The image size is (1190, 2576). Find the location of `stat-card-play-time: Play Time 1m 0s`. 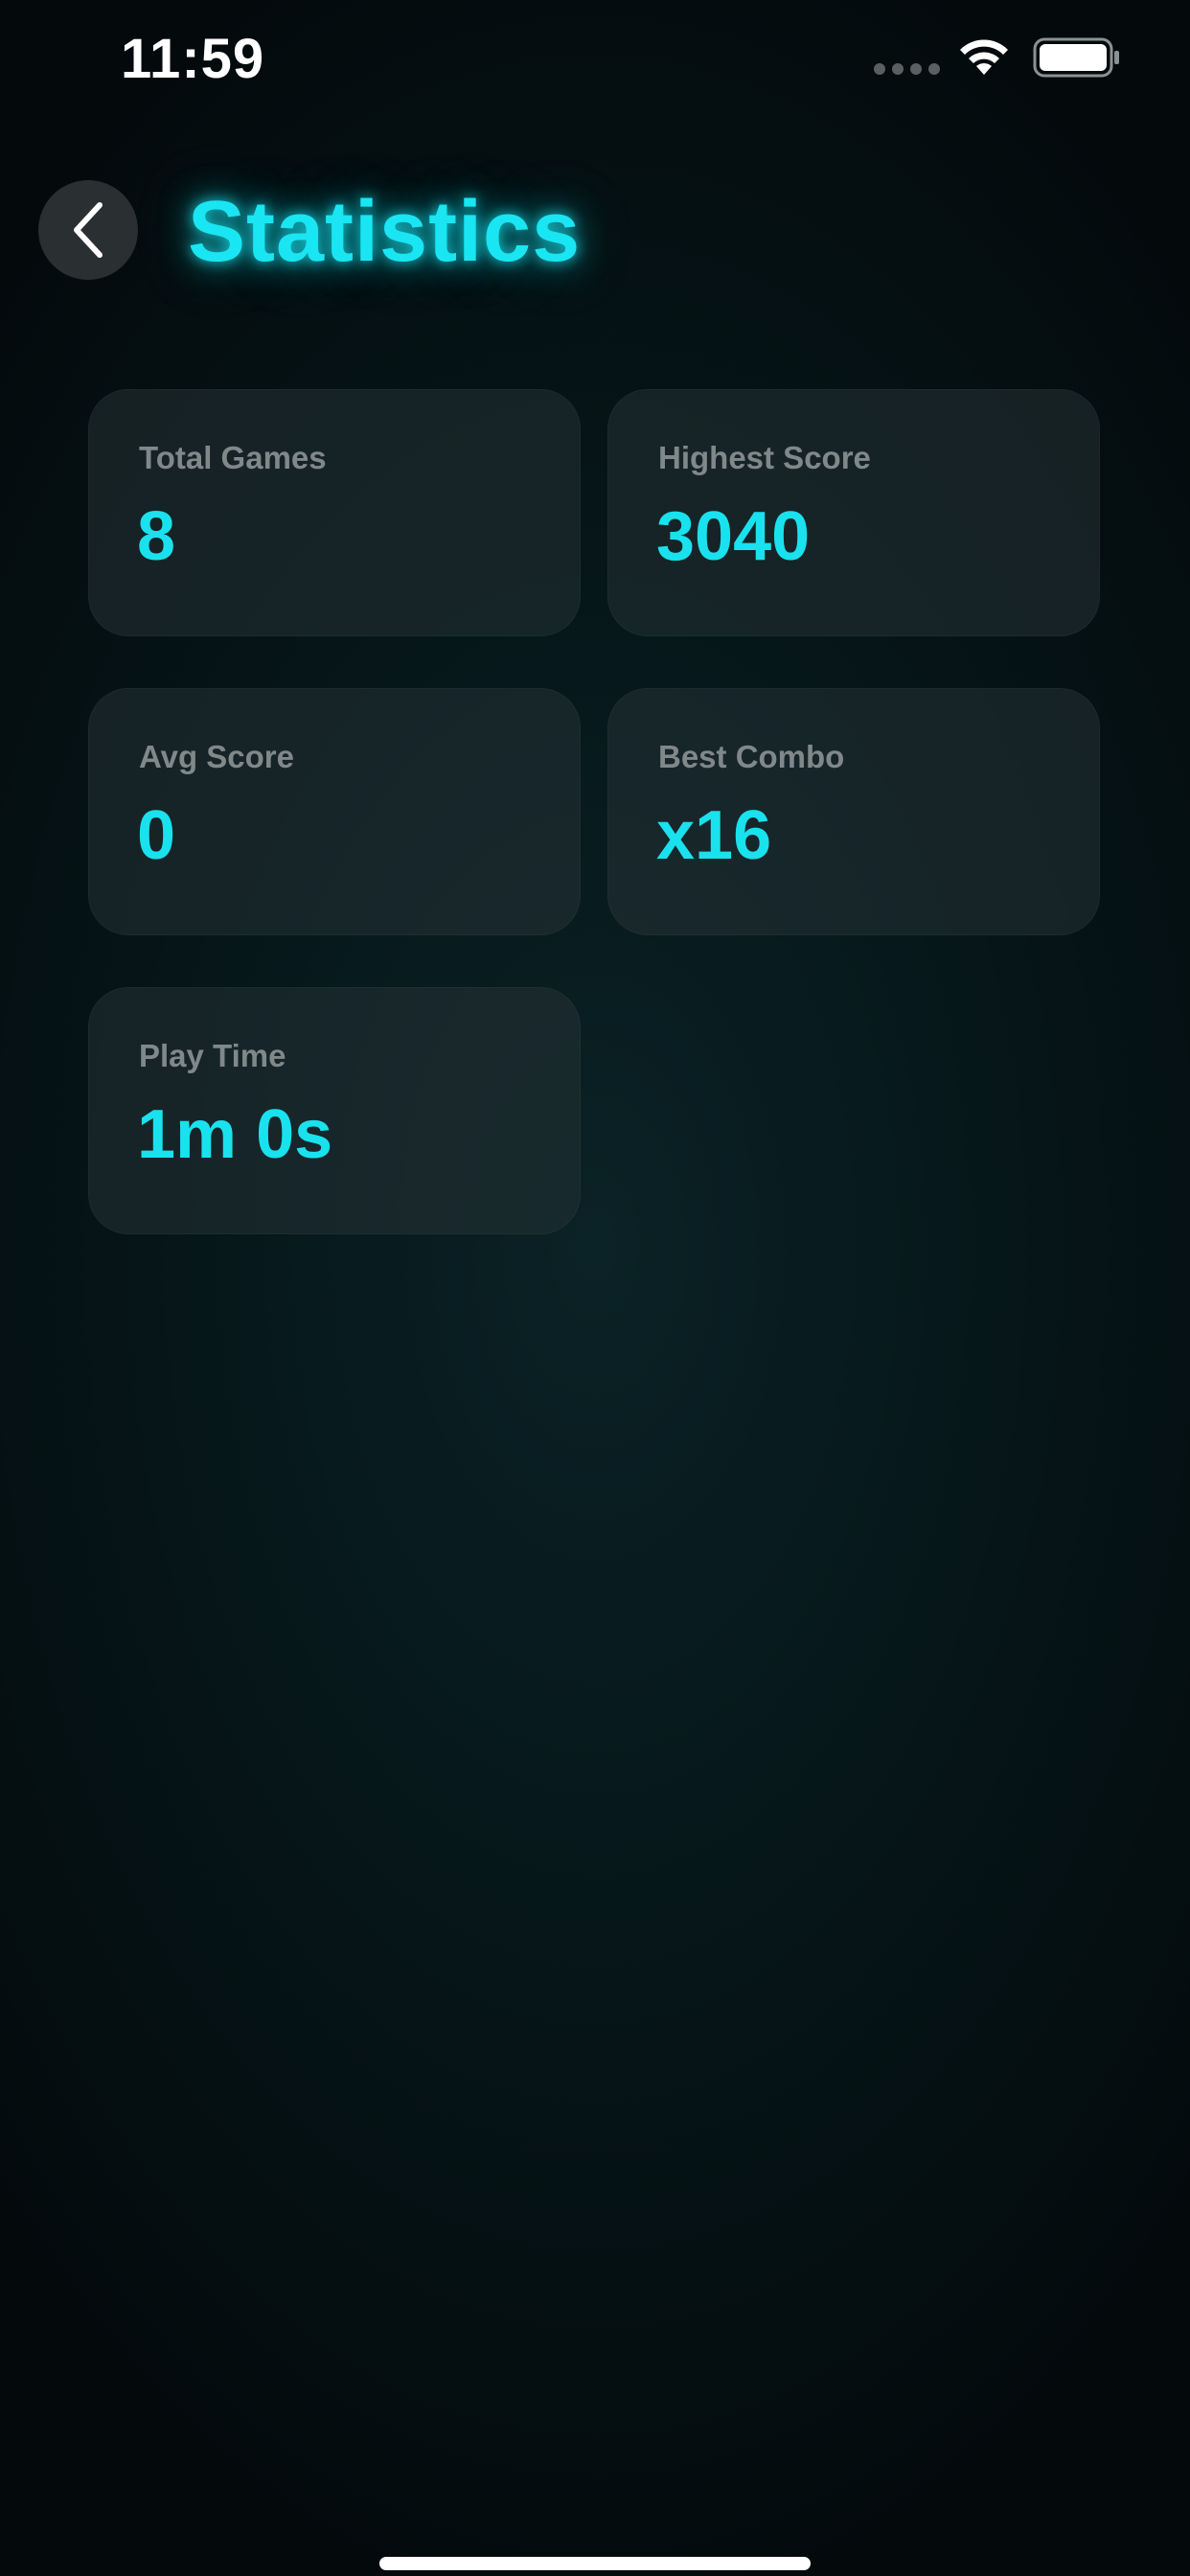

stat-card-play-time: Play Time 1m 0s is located at coordinates (334, 1110).